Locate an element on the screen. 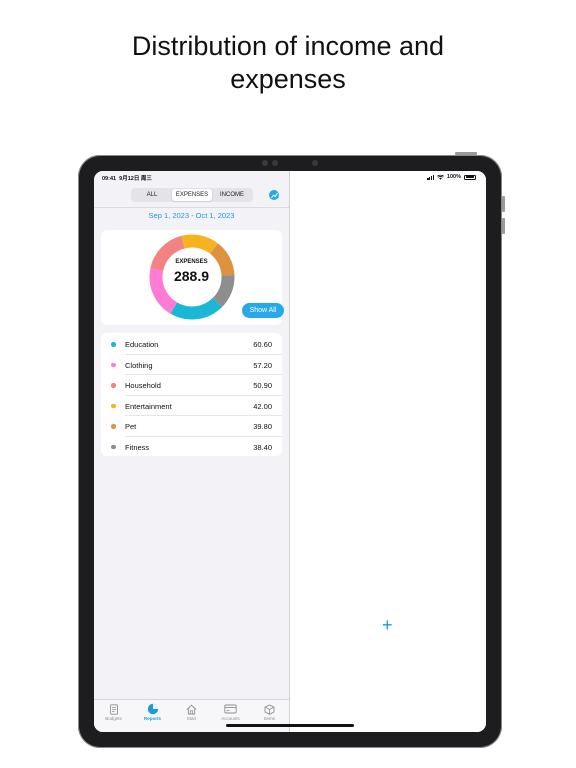  category-row-household: Household 50.90 is located at coordinates (191, 385).